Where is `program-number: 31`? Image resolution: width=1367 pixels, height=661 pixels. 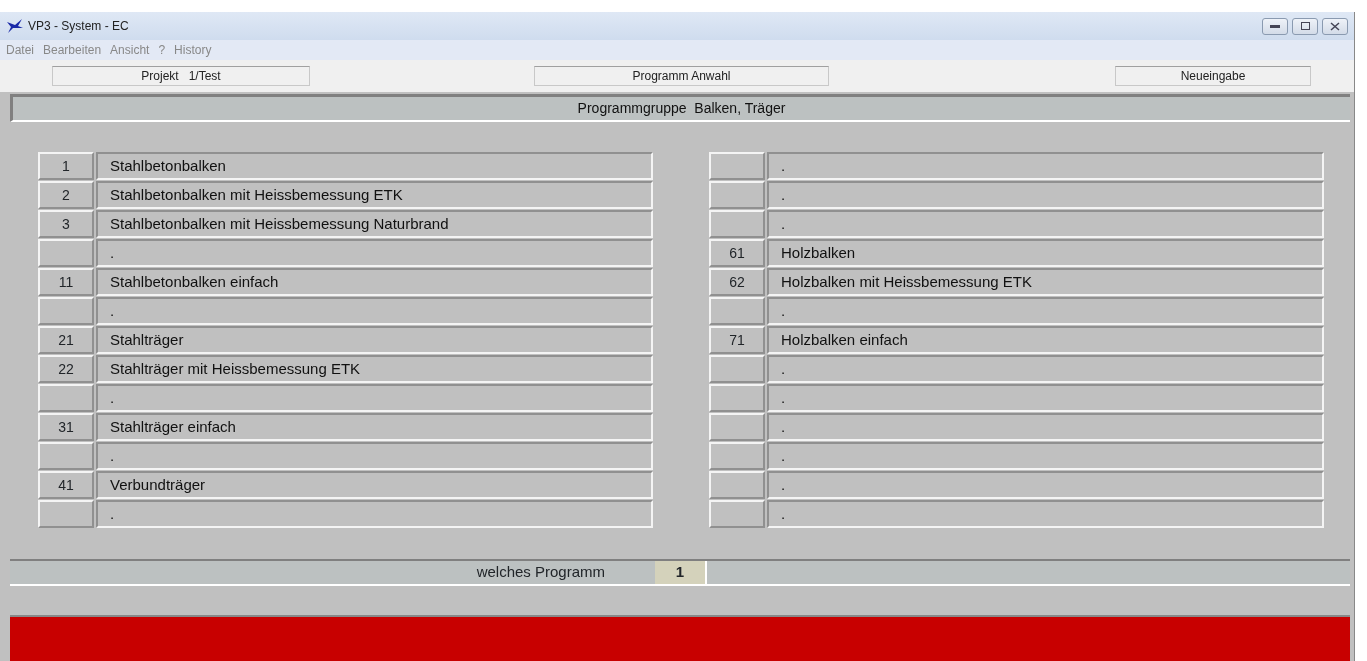
program-number: 31 is located at coordinates (66, 427).